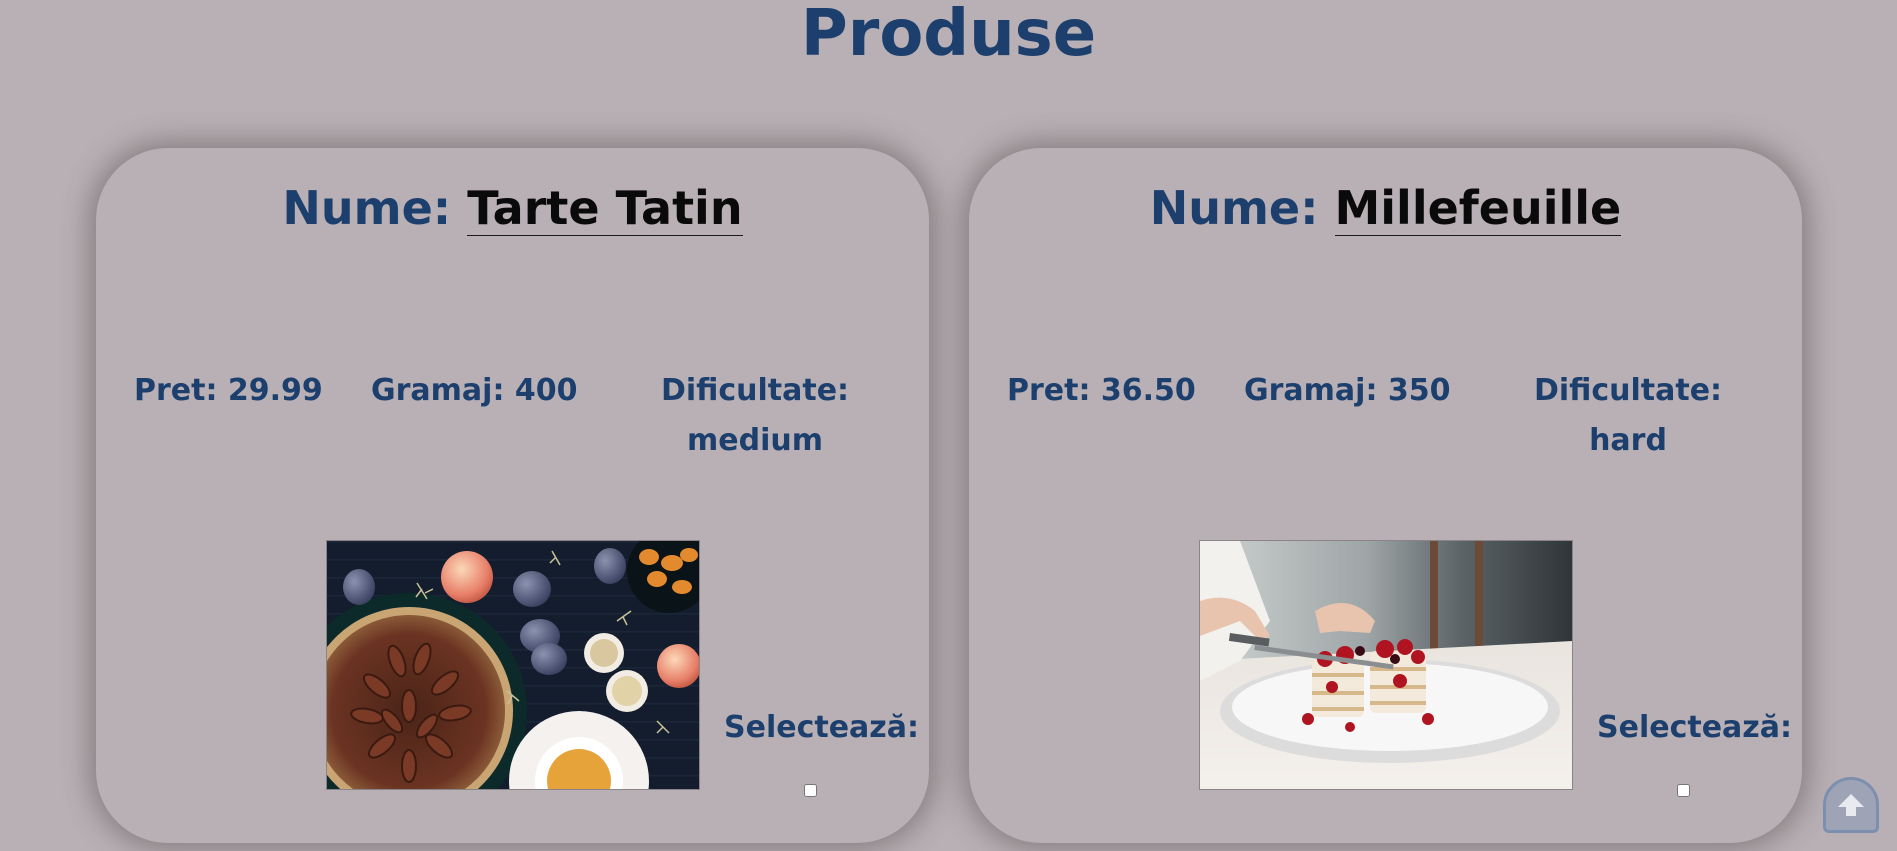  Describe the element at coordinates (605, 208) in the screenshot. I see `product-name: Tarte Tatin` at that location.